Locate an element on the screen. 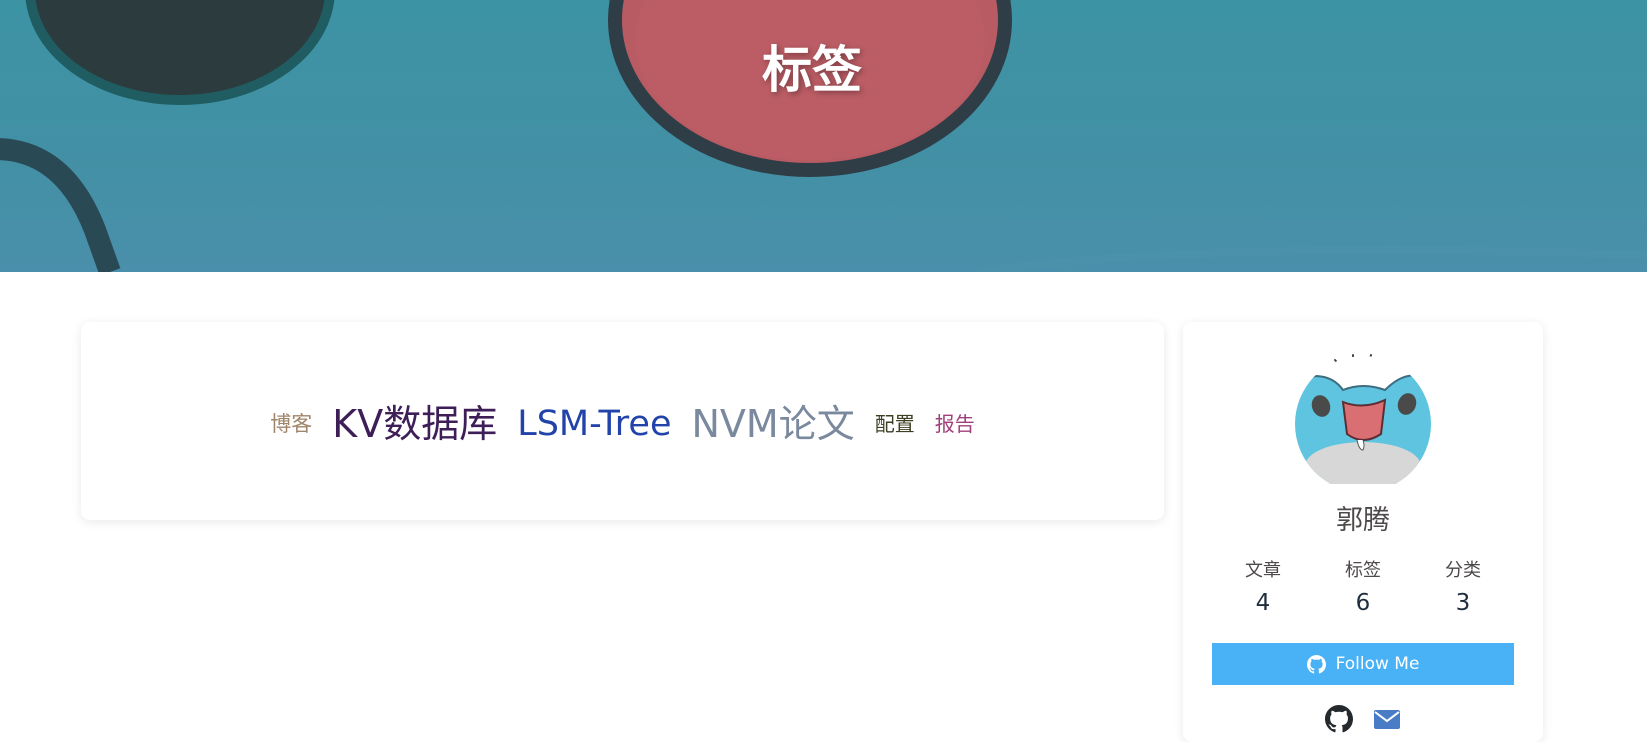 The image size is (1647, 742). tag-link: LSM-Tree is located at coordinates (594, 424).